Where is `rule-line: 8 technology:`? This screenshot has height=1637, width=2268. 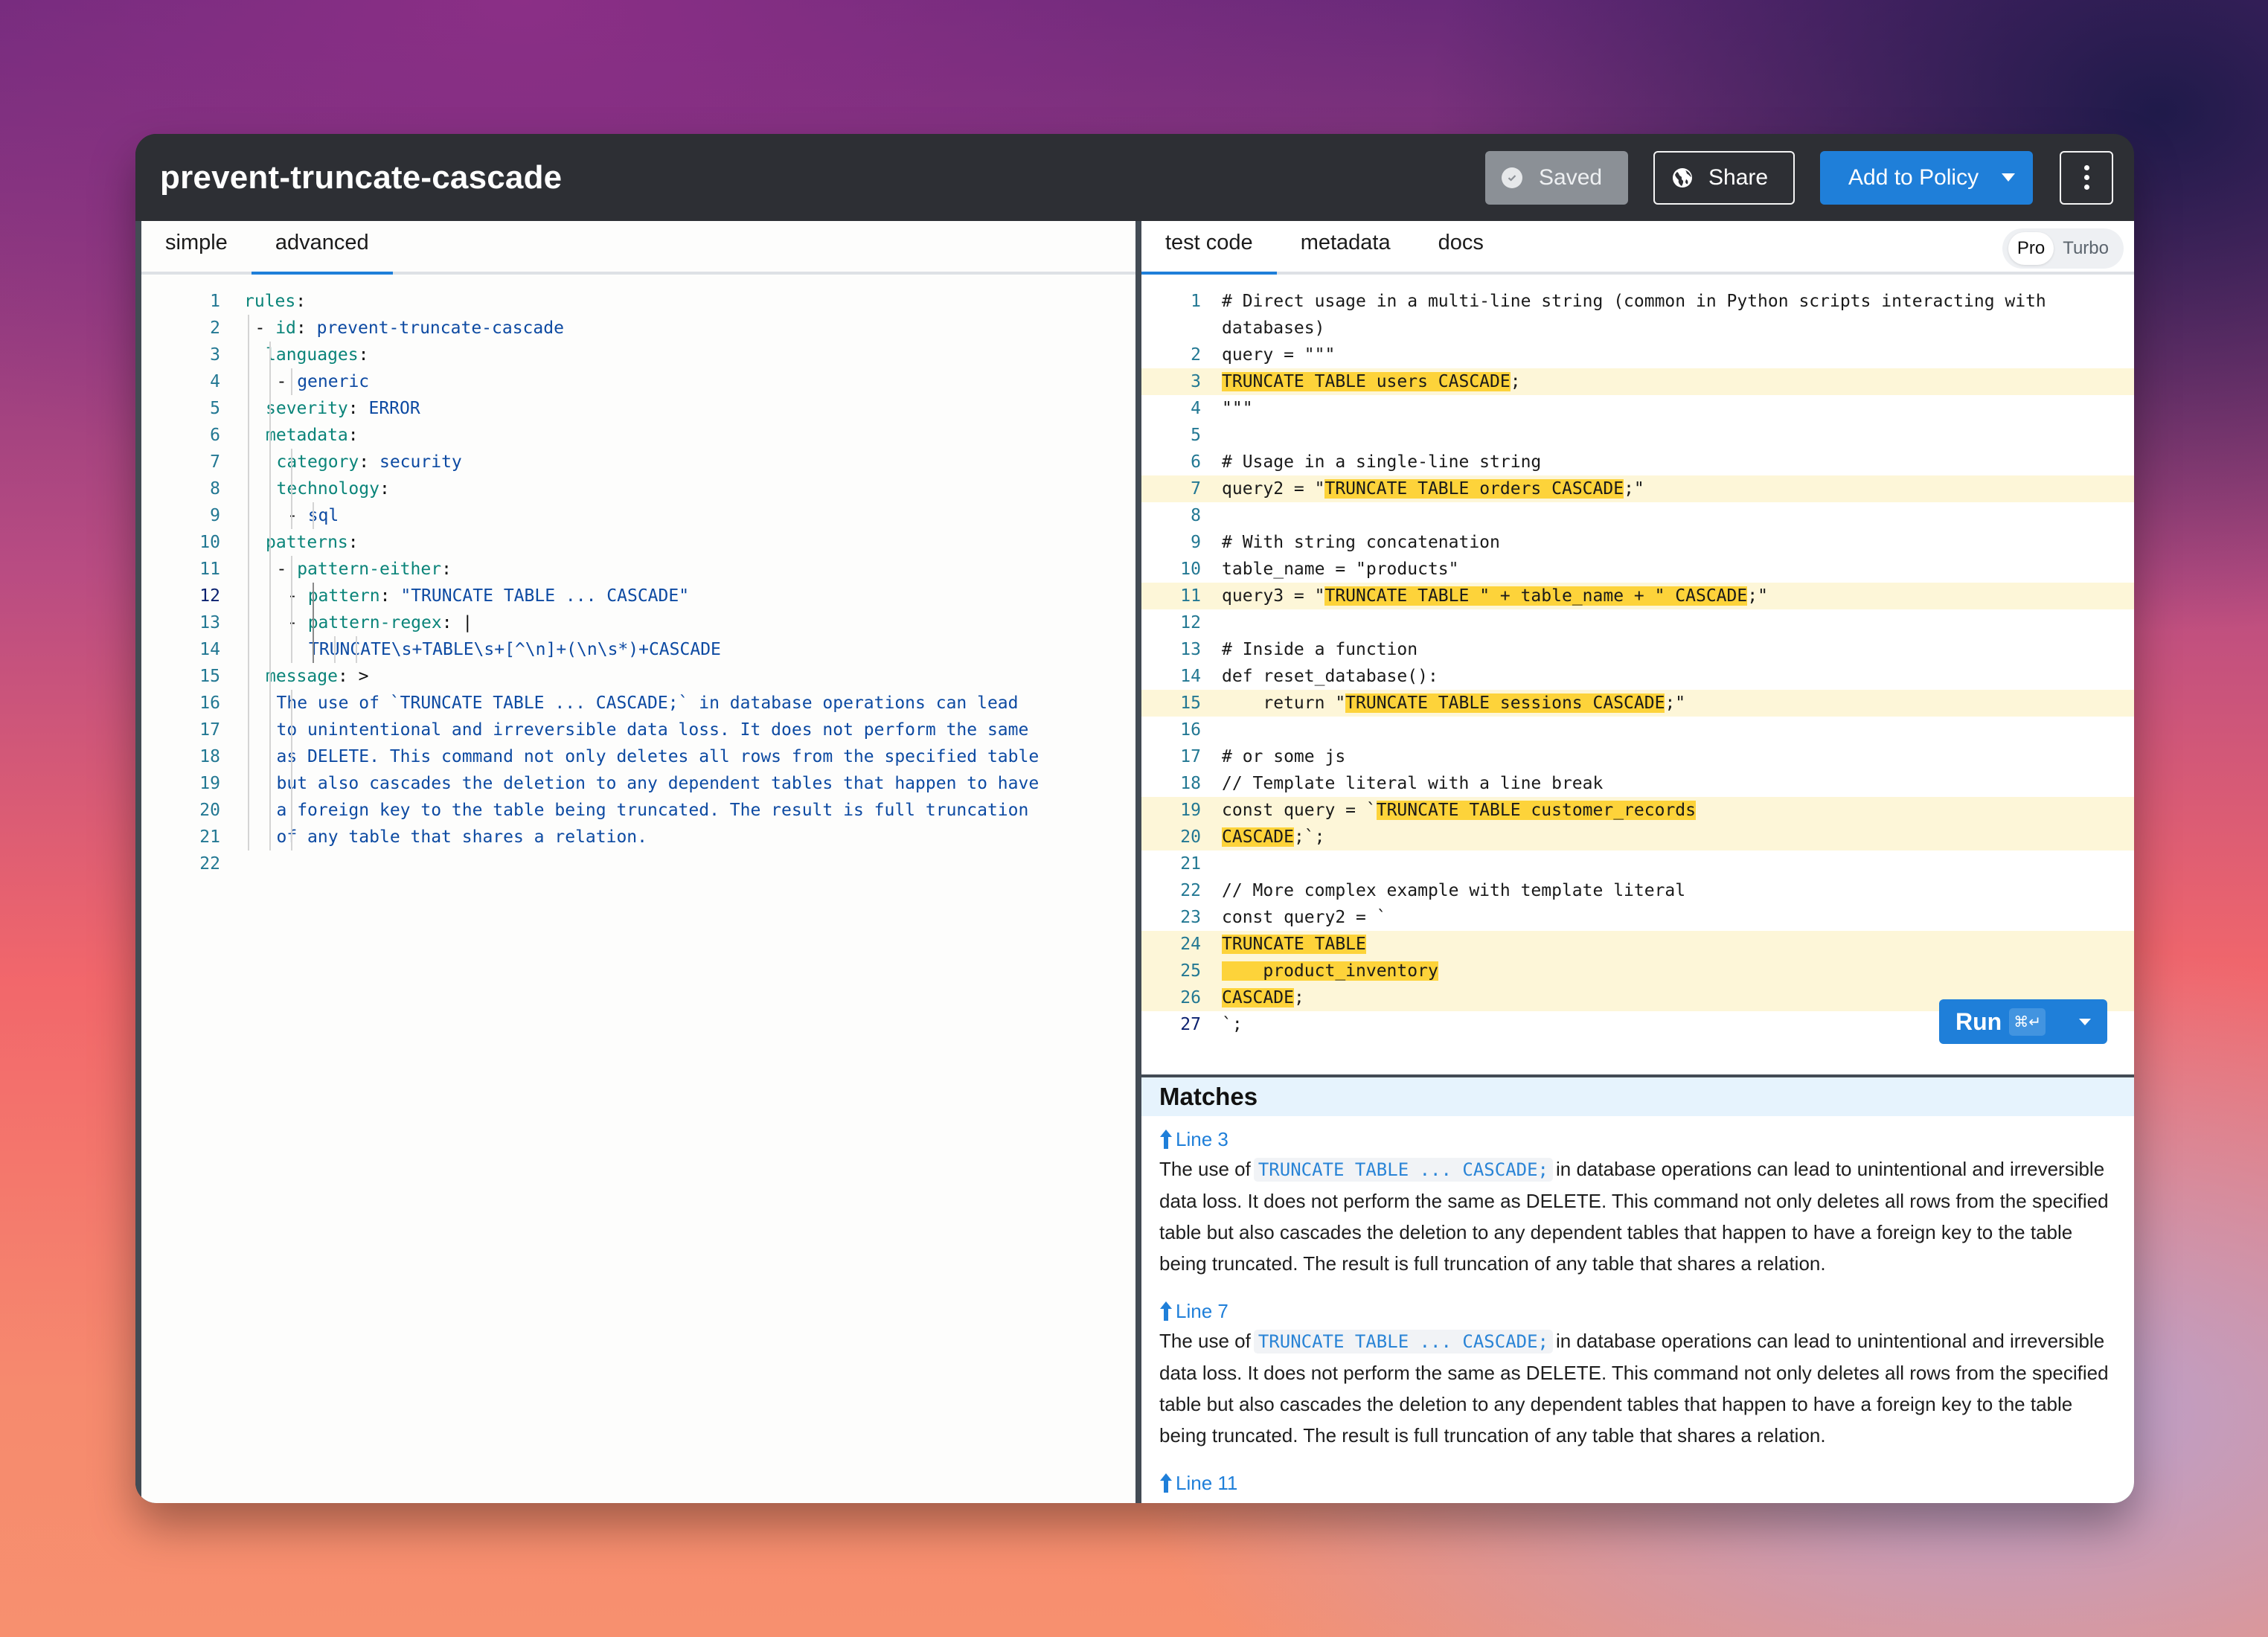 rule-line: 8 technology: is located at coordinates (638, 489).